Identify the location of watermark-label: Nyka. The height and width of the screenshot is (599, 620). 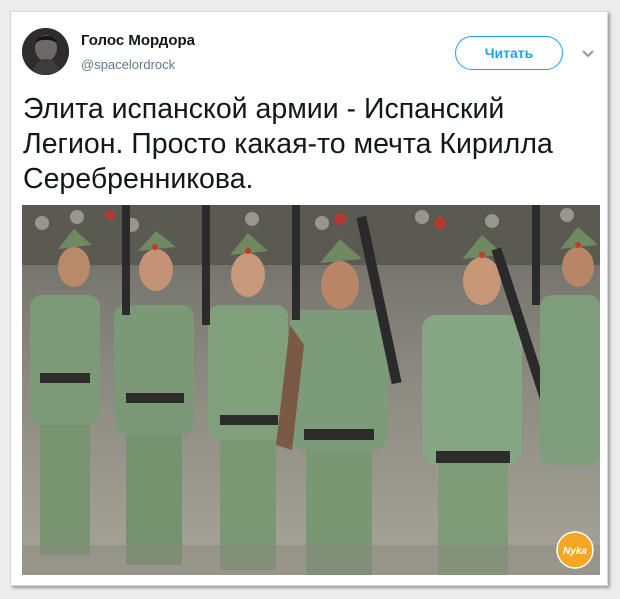
(575, 551).